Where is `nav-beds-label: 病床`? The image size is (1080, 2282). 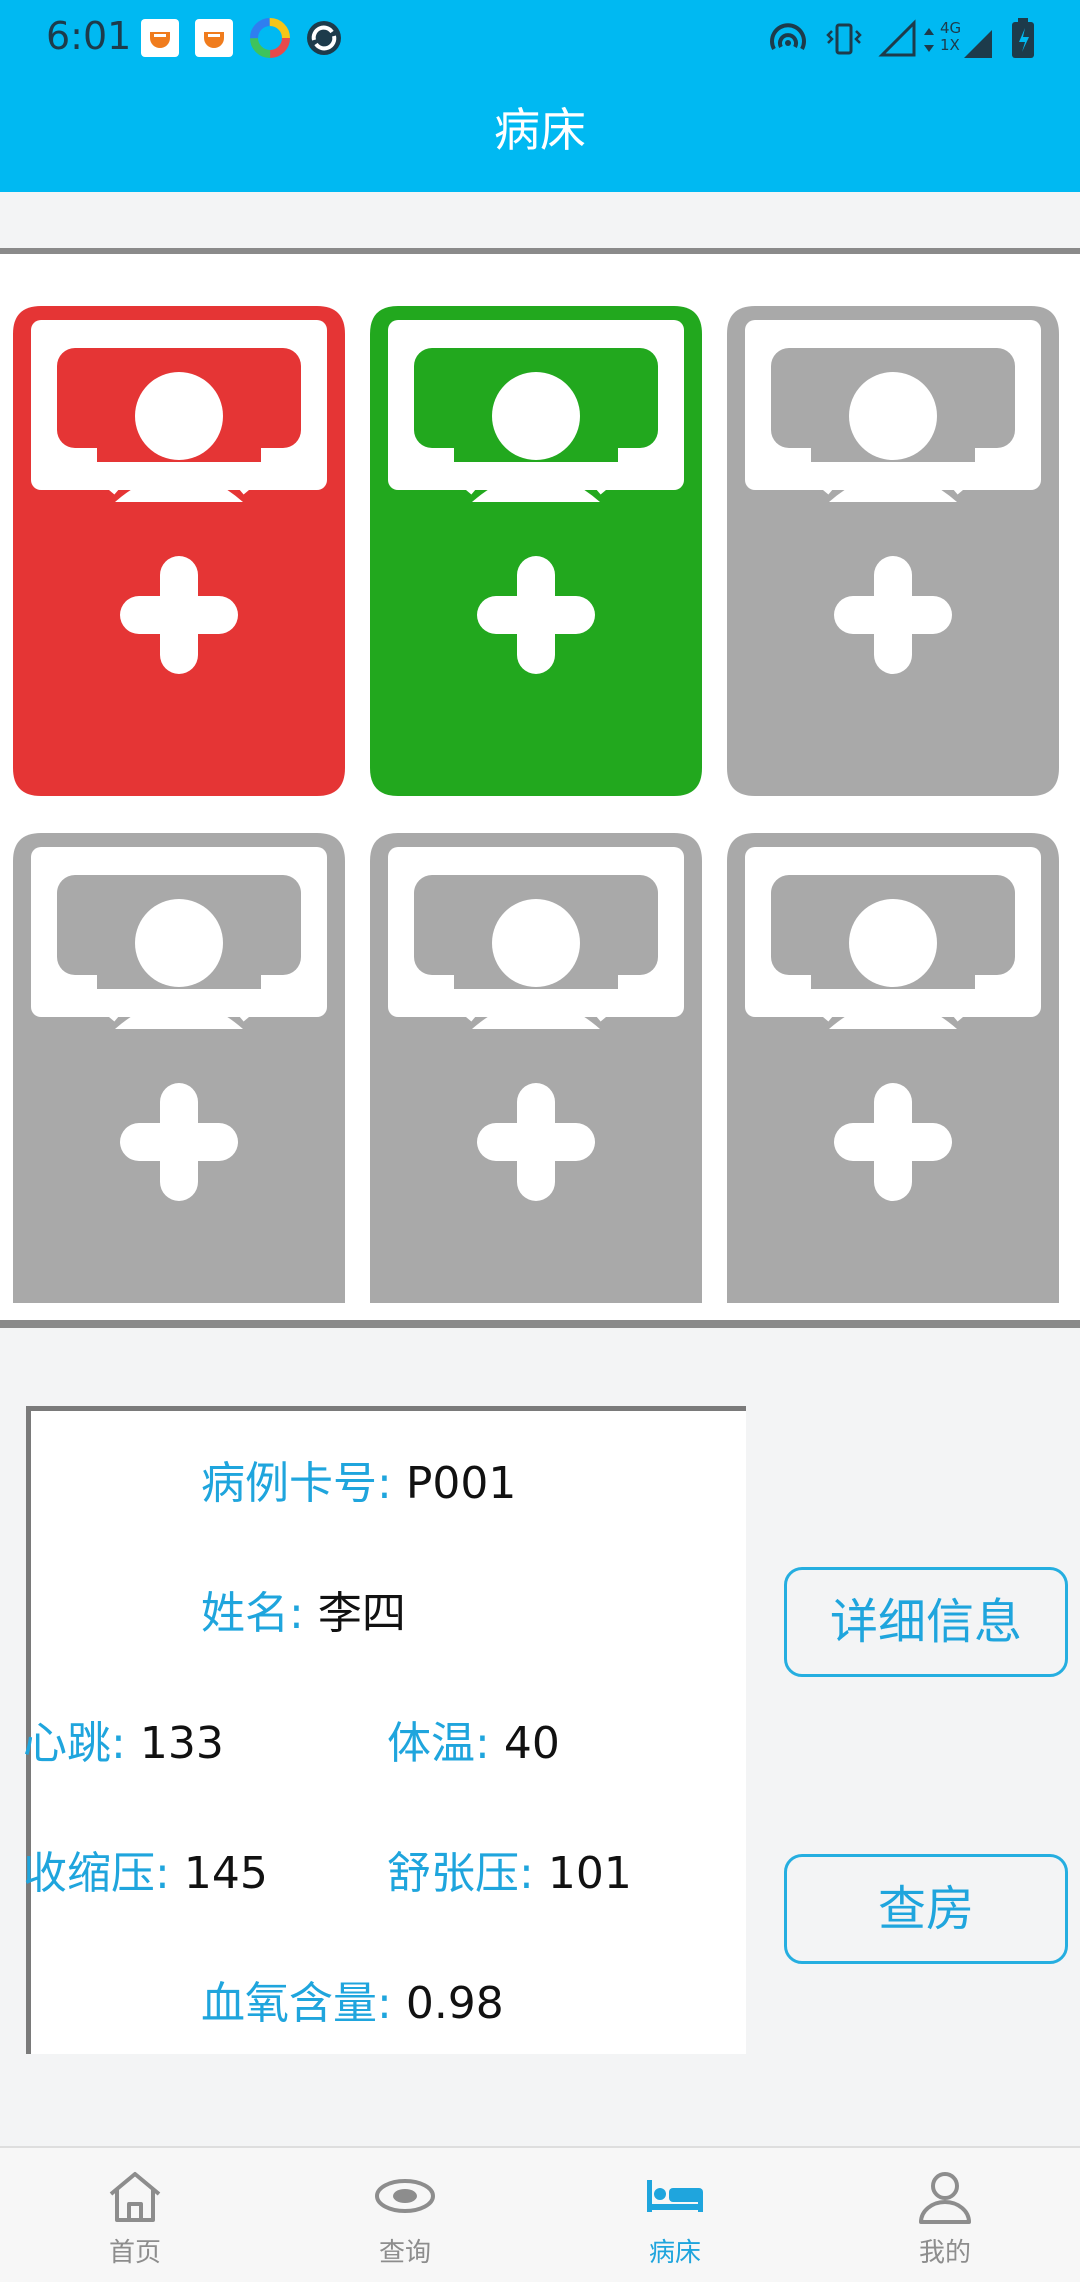
nav-beds-label: 病床 is located at coordinates (674, 2253).